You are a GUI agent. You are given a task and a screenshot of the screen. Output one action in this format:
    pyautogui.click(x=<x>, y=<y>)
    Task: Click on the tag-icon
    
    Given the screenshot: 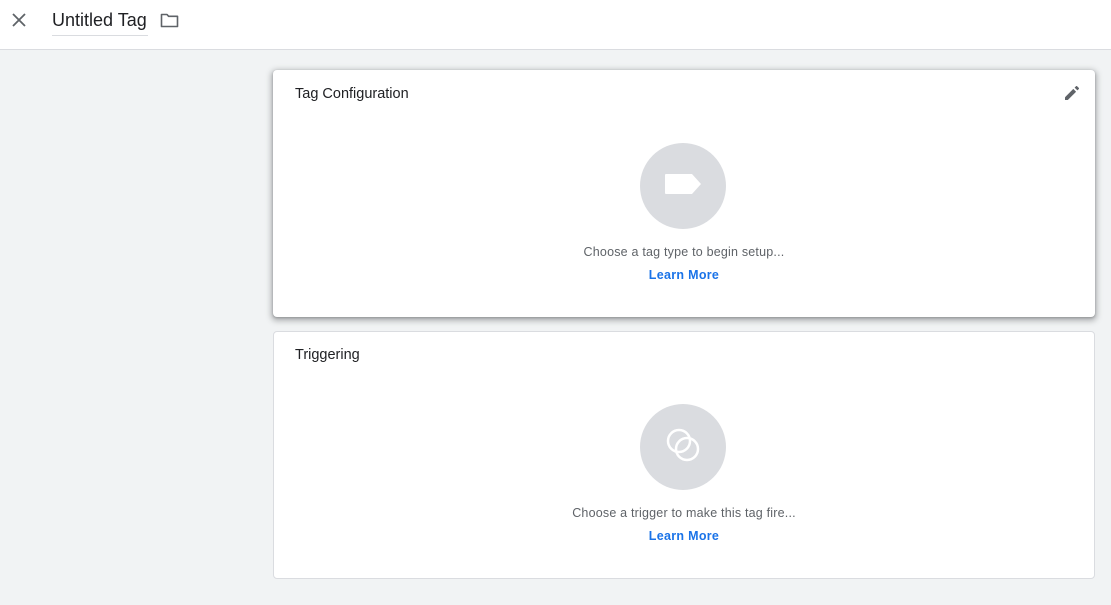 What is the action you would take?
    pyautogui.click(x=683, y=186)
    